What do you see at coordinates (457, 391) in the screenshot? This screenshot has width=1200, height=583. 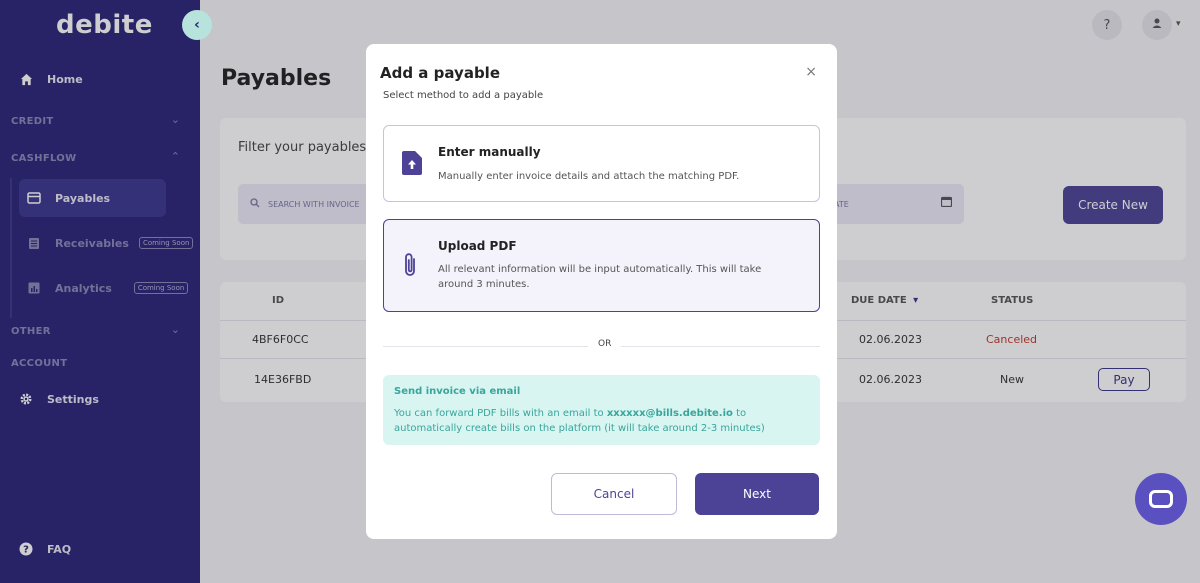 I see `email-info-title: Send invoice via email` at bounding box center [457, 391].